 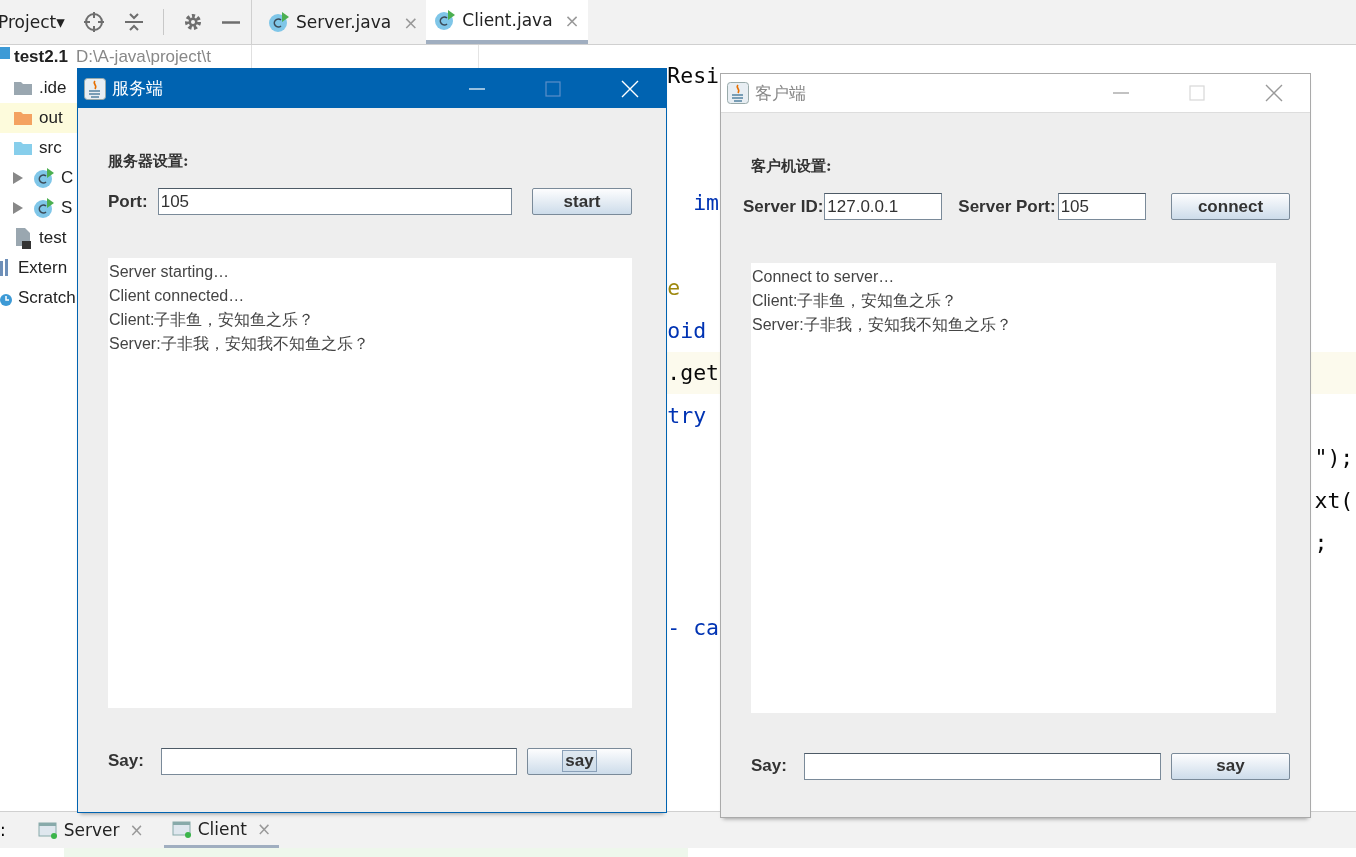 What do you see at coordinates (674, 288) in the screenshot?
I see `code-text: e` at bounding box center [674, 288].